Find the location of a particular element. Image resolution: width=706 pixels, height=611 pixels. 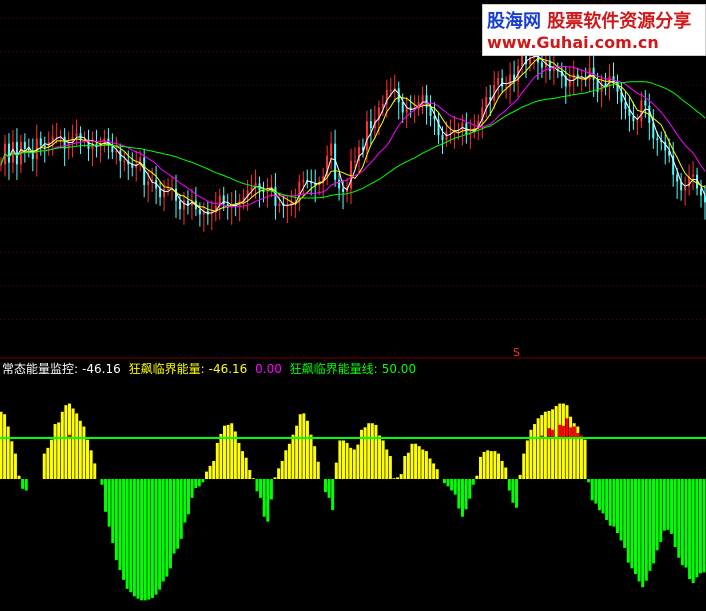

signal-marker: S is located at coordinates (516, 352).